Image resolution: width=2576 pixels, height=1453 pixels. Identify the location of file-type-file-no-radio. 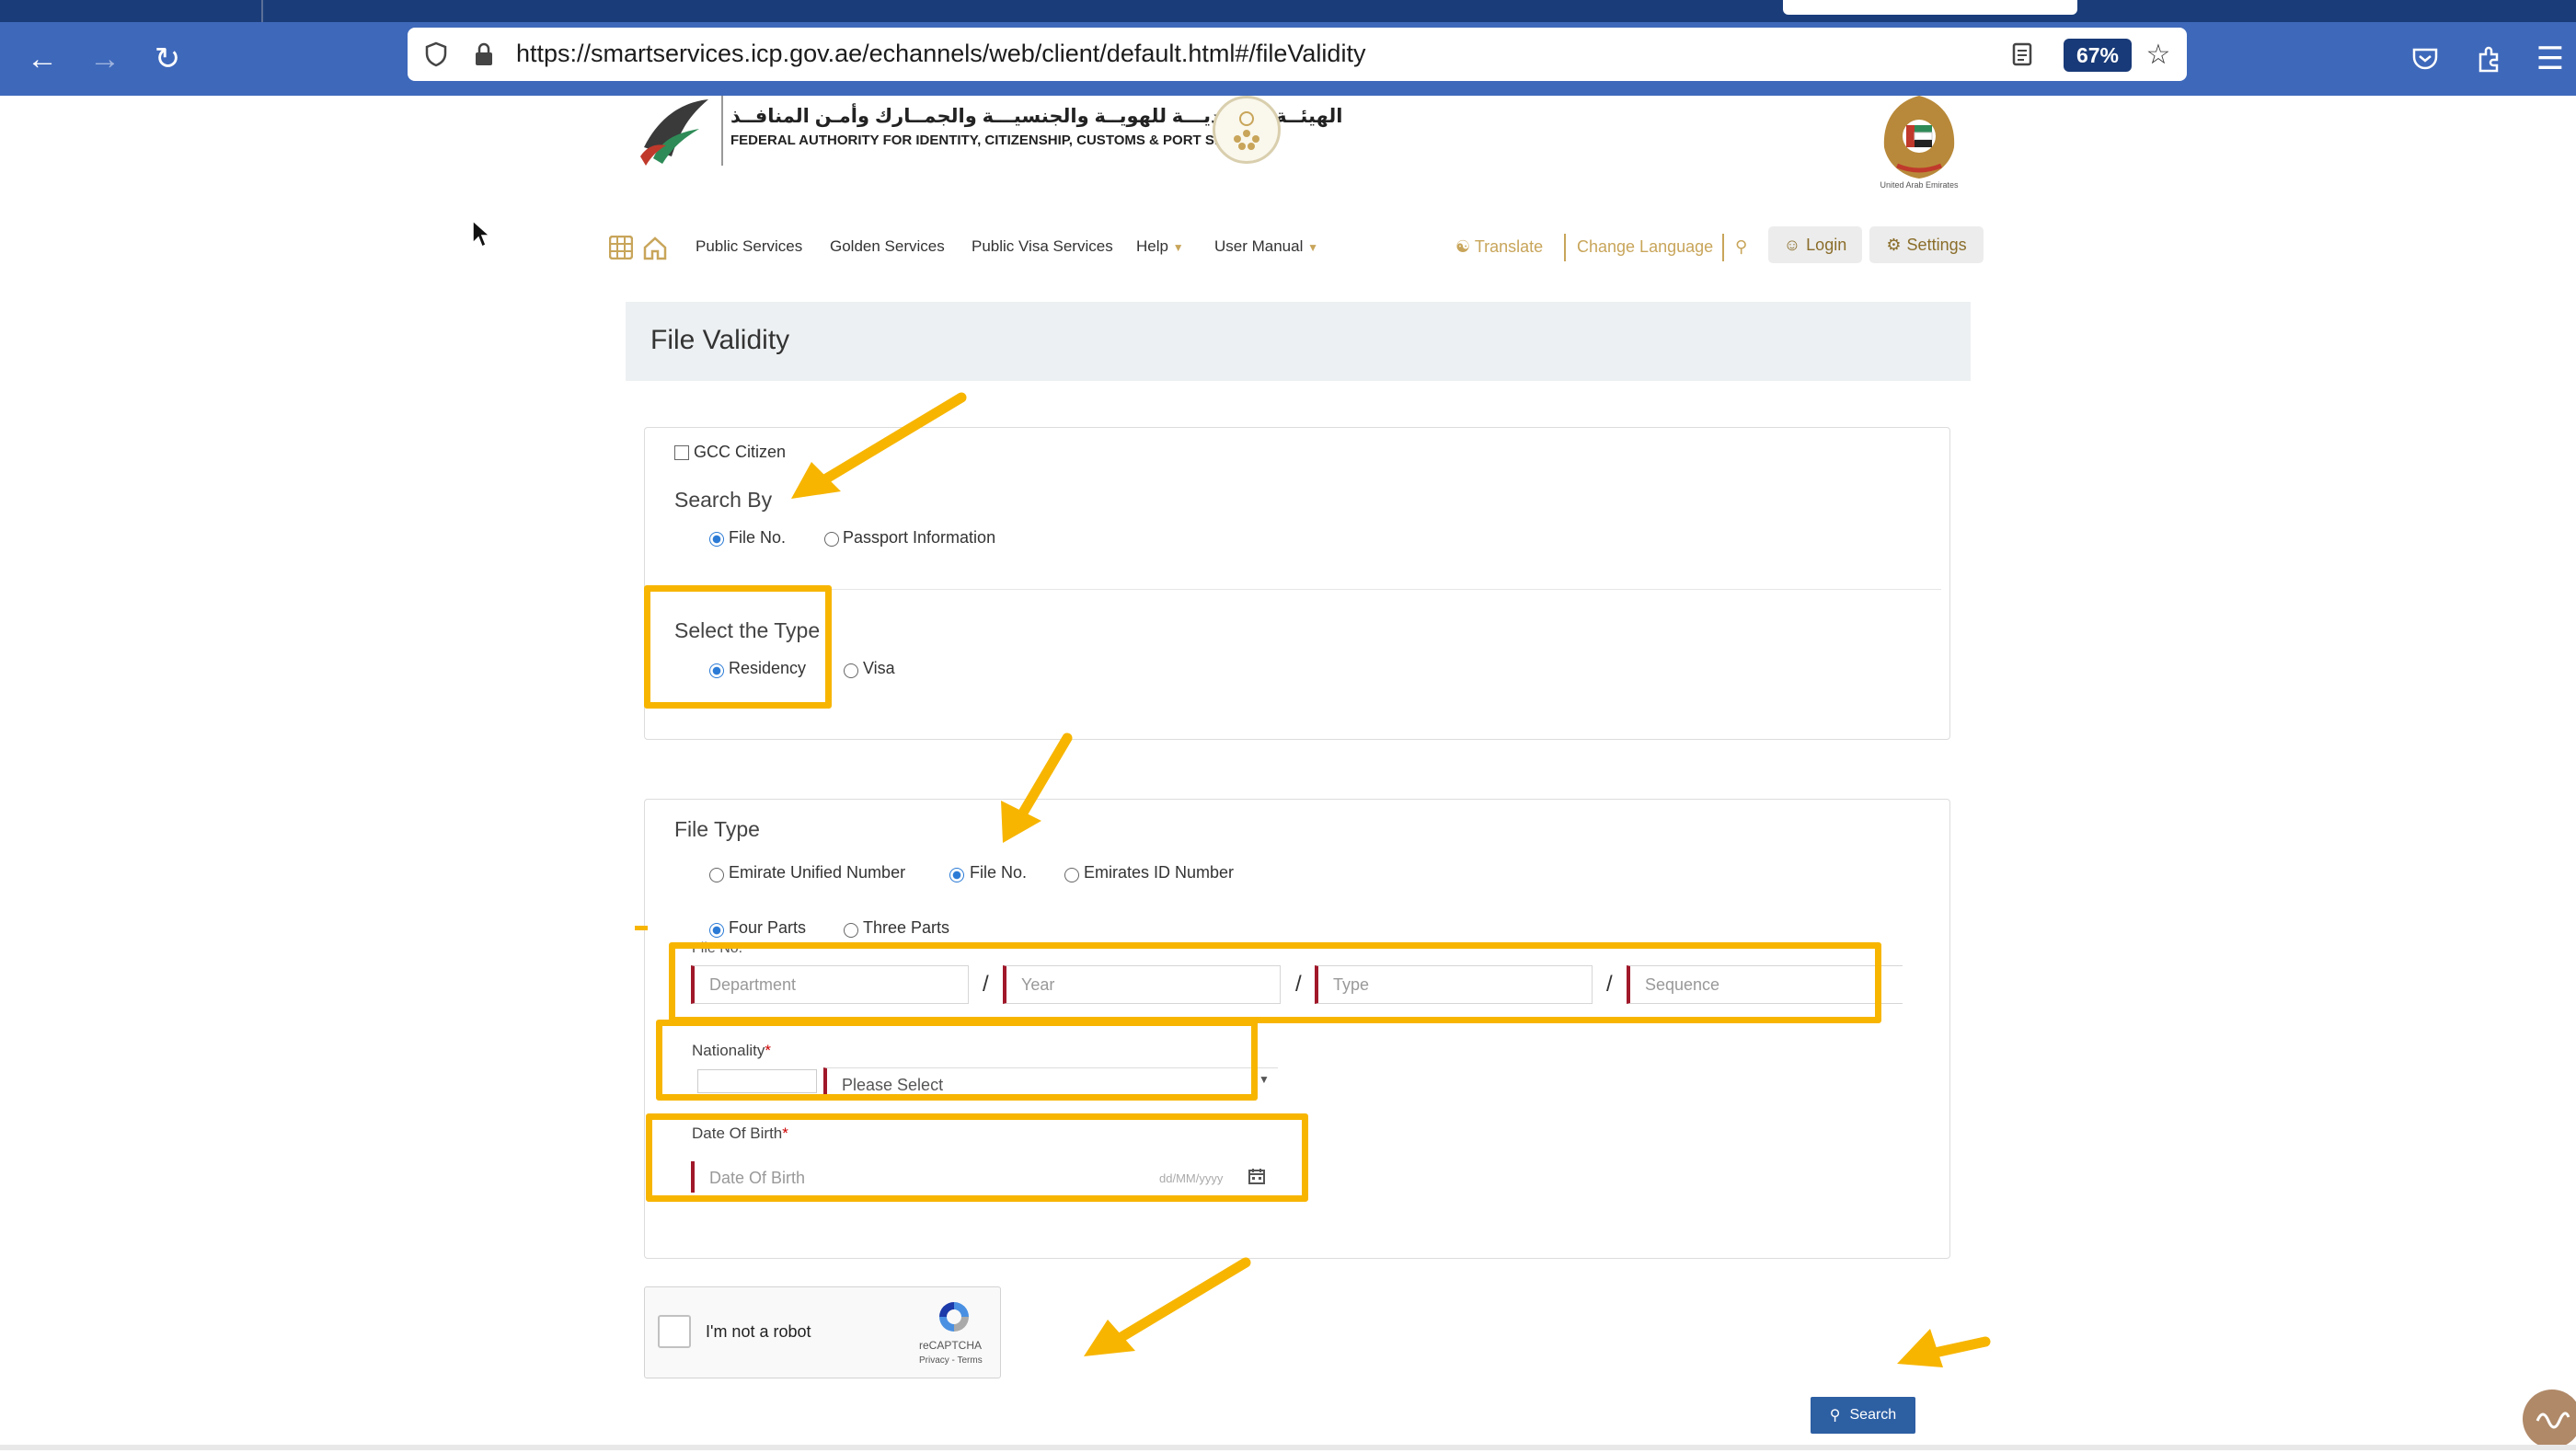
(956, 875).